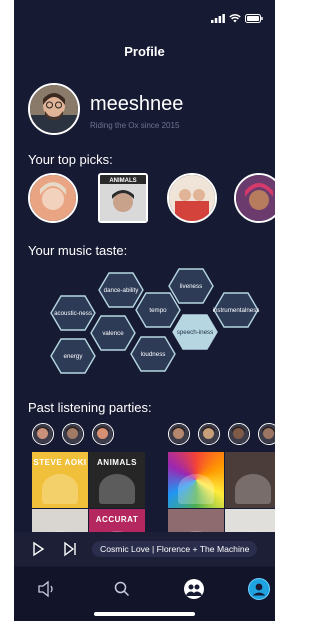 Image resolution: width=320 pixels, height=621 pixels. I want to click on taste-hex-label: loudness, so click(153, 354).